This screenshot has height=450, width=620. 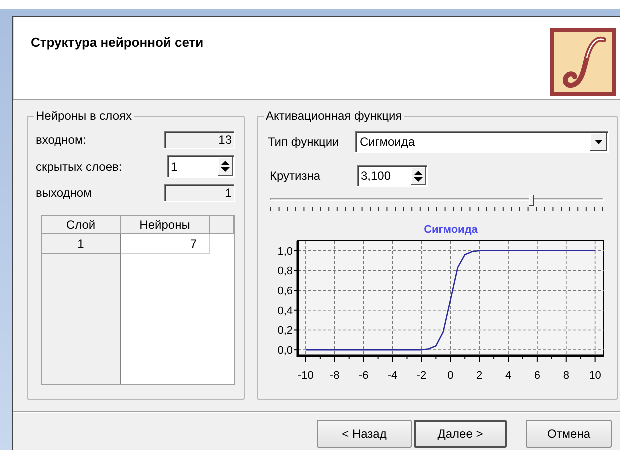 I want to click on chart-title: Сигмоида, so click(x=451, y=230).